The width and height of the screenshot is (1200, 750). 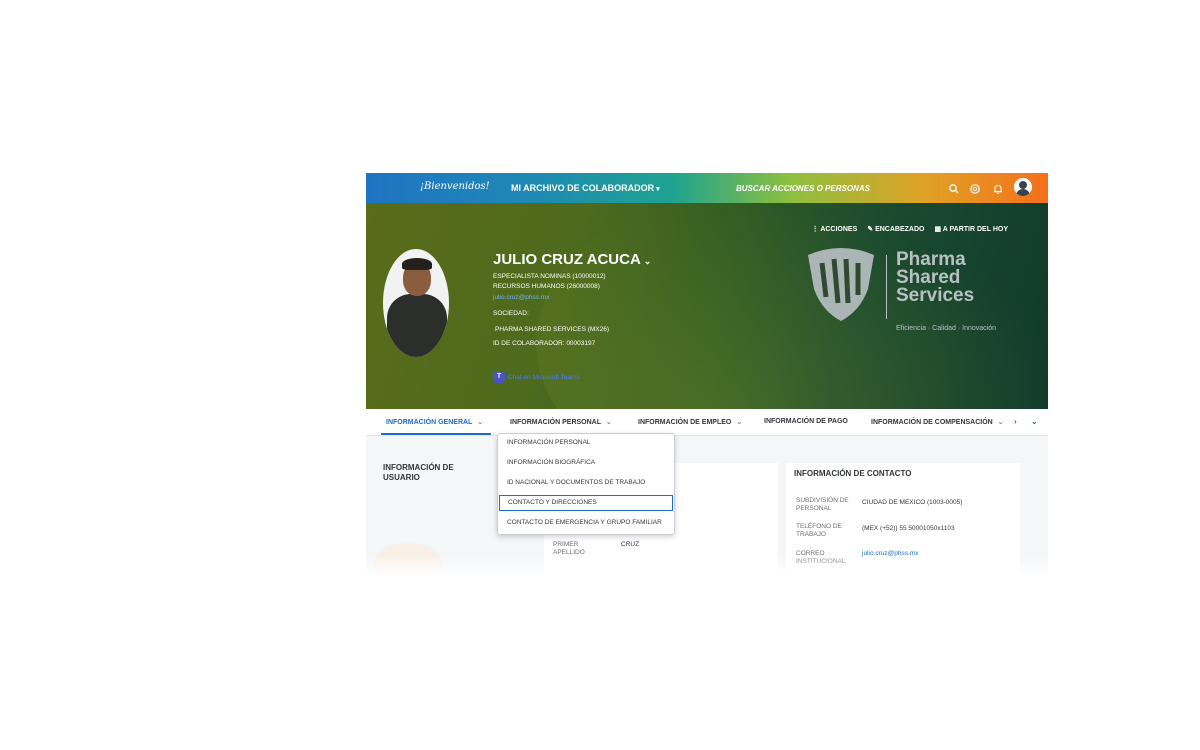 I want to click on actions-label: ACCIONES, so click(x=839, y=229).